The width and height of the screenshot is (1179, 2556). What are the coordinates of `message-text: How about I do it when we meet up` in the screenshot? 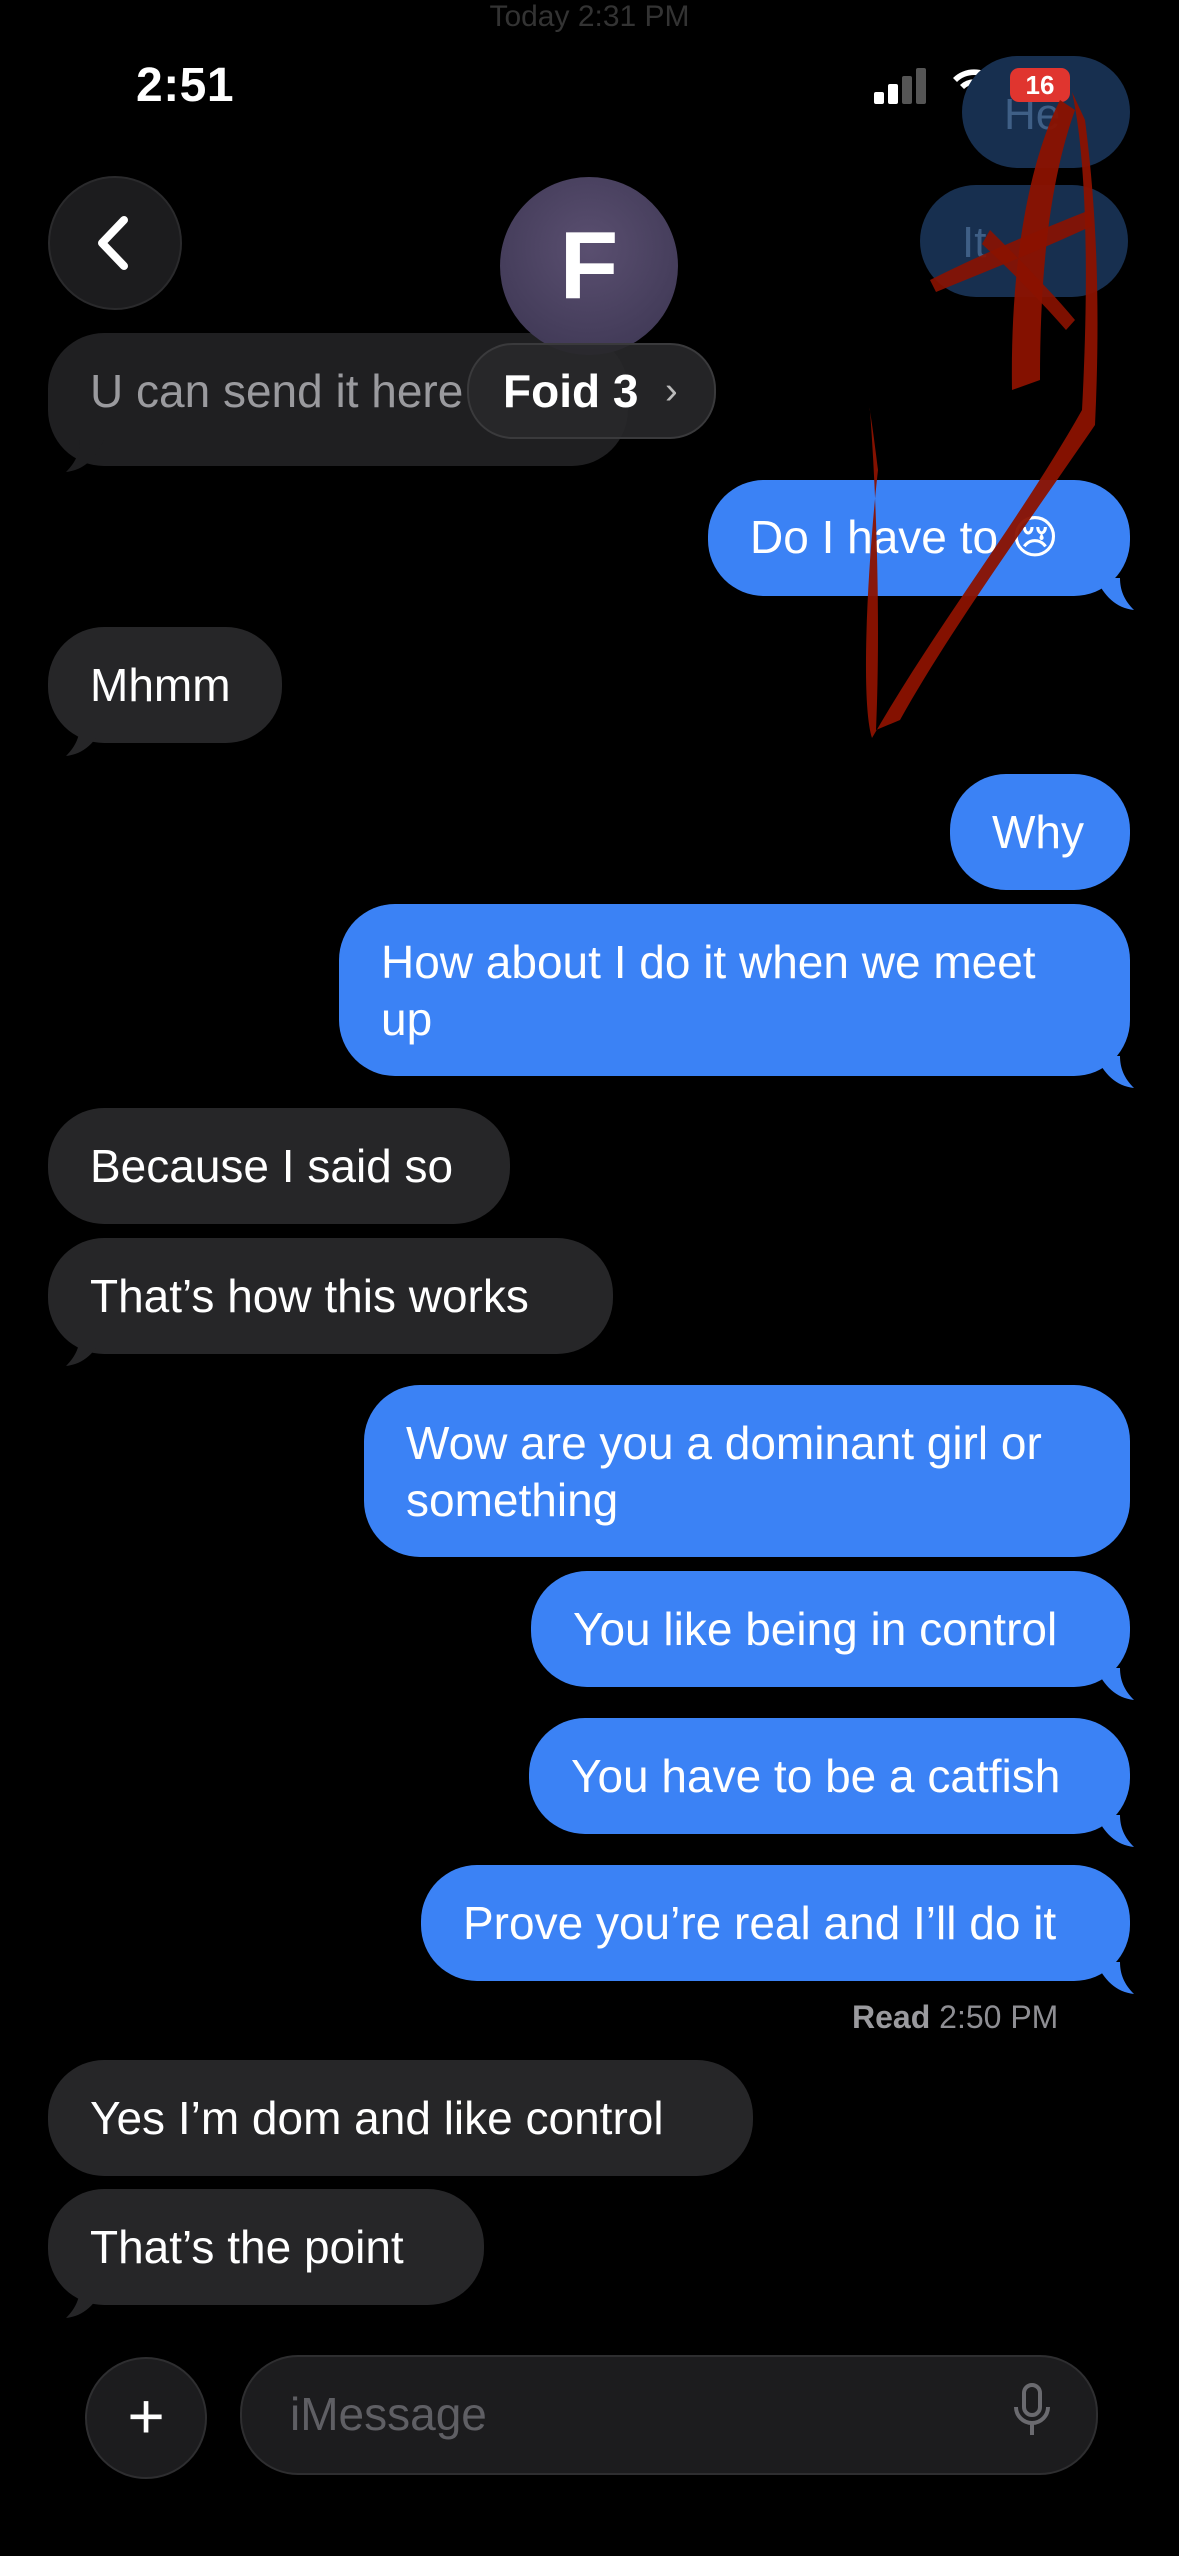 It's located at (708, 990).